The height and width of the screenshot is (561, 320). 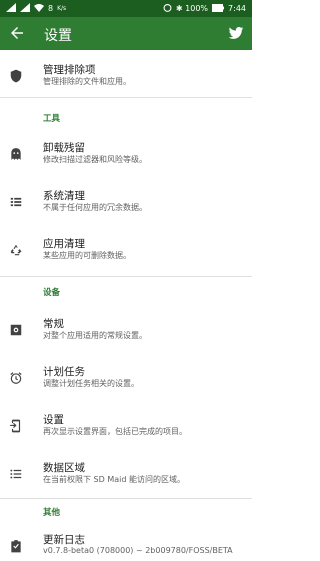 I want to click on settings-item-title: 管理排除项, so click(x=69, y=70).